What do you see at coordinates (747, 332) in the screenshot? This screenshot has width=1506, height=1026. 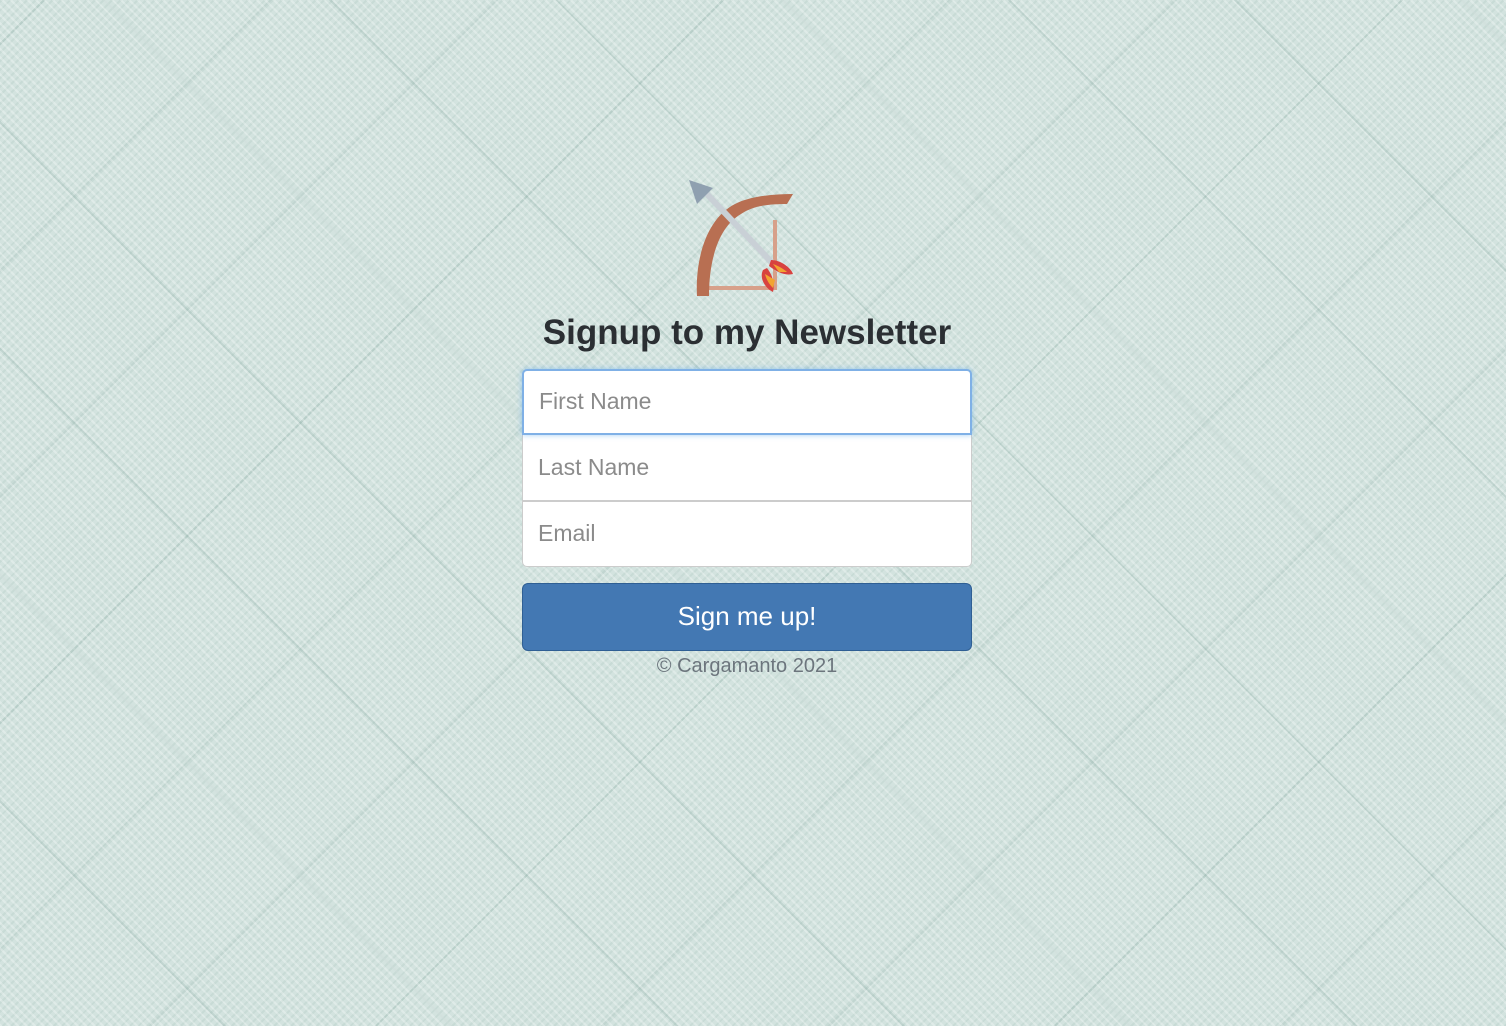 I see `page-title: Signup to my Newsletter` at bounding box center [747, 332].